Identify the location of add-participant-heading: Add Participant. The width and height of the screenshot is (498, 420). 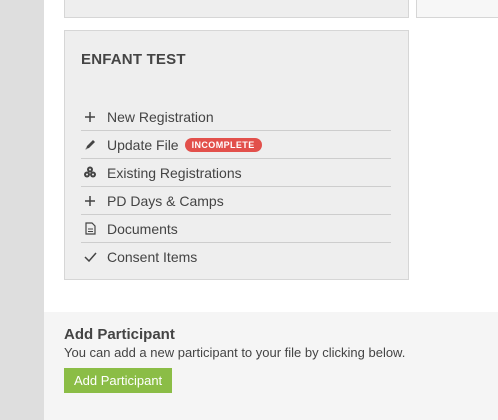
(119, 334).